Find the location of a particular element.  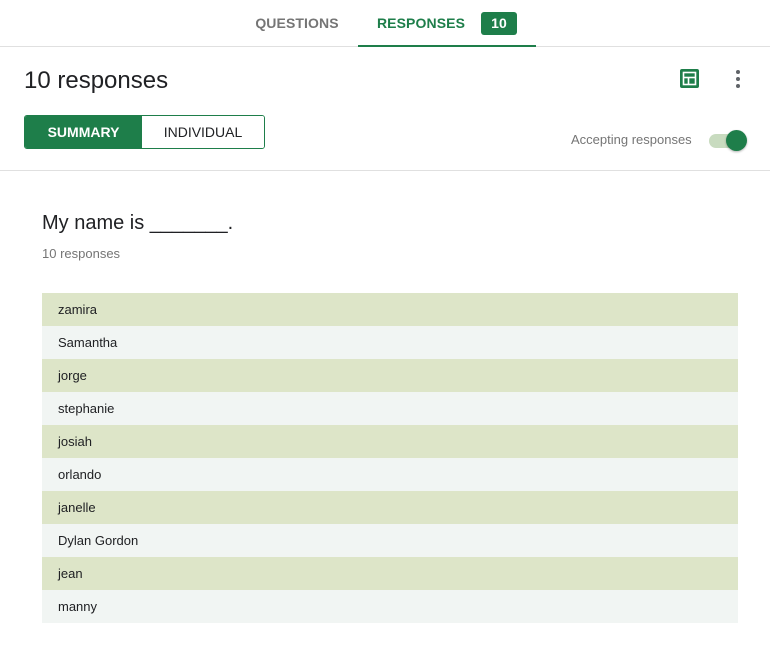

list-item: zamira is located at coordinates (390, 309).